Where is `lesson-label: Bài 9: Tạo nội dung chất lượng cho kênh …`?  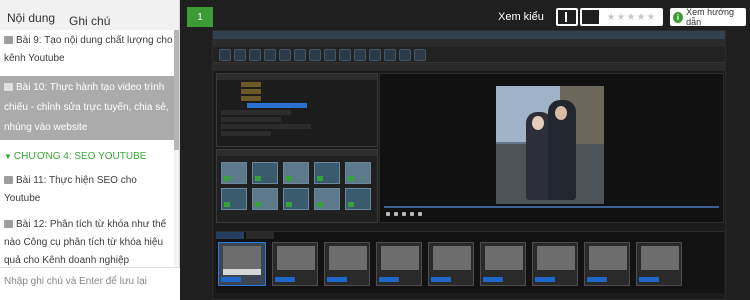
lesson-label: Bài 9: Tạo nội dung chất lượng cho kênh … is located at coordinates (88, 49).